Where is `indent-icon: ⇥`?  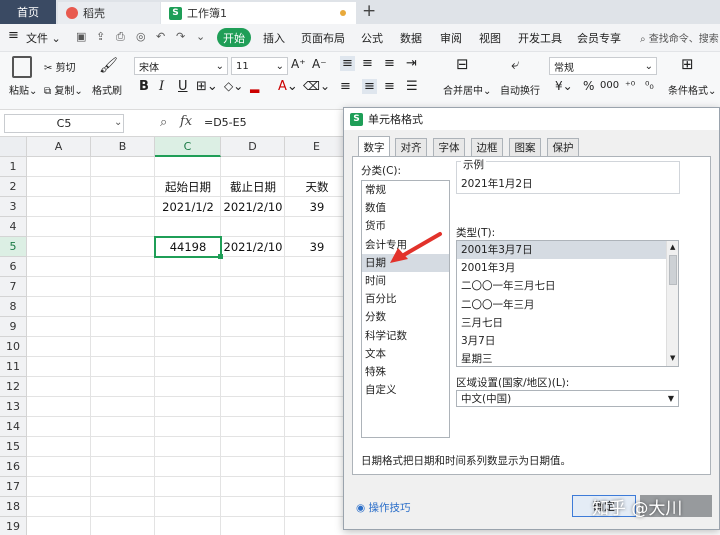
indent-icon: ⇥ is located at coordinates (411, 63).